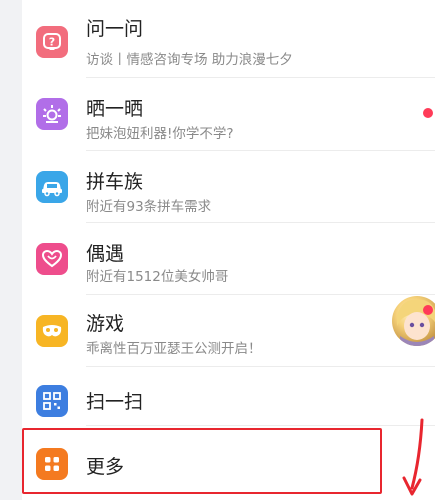 The height and width of the screenshot is (500, 435). I want to click on sun-icon, so click(52, 114).